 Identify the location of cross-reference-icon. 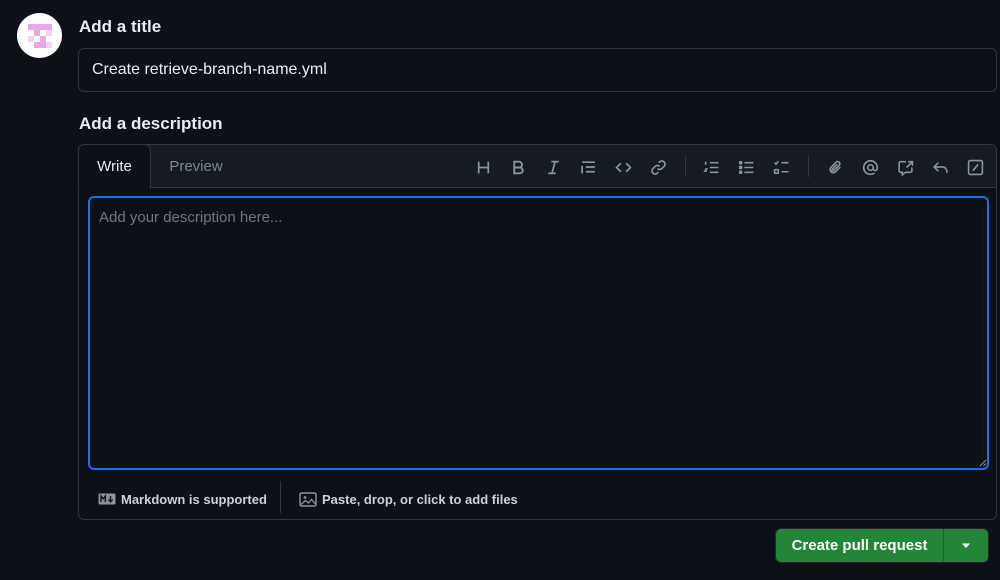
(905, 167).